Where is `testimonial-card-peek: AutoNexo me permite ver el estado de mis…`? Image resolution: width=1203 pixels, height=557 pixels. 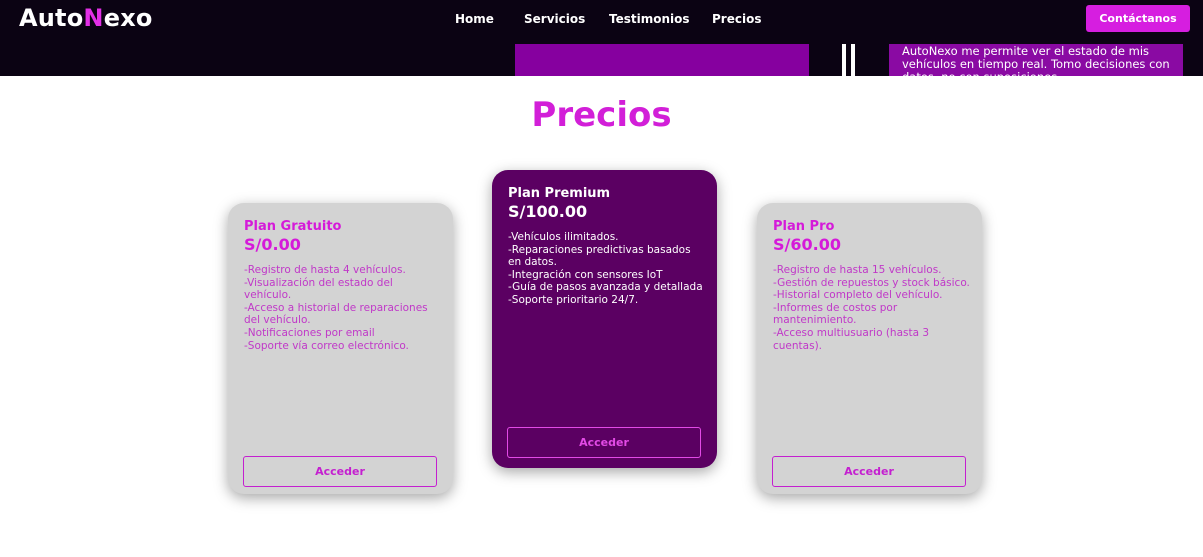 testimonial-card-peek: AutoNexo me permite ver el estado de mis… is located at coordinates (1036, 60).